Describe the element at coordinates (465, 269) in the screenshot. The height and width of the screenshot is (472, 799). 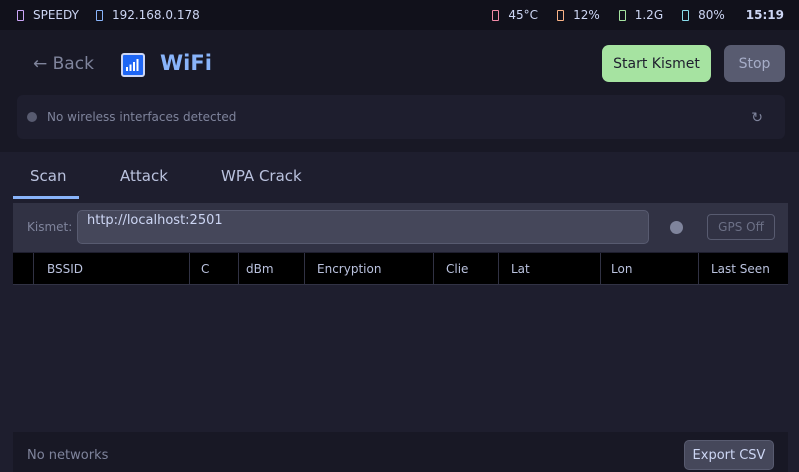
I see `column-header-clients: Clie` at that location.